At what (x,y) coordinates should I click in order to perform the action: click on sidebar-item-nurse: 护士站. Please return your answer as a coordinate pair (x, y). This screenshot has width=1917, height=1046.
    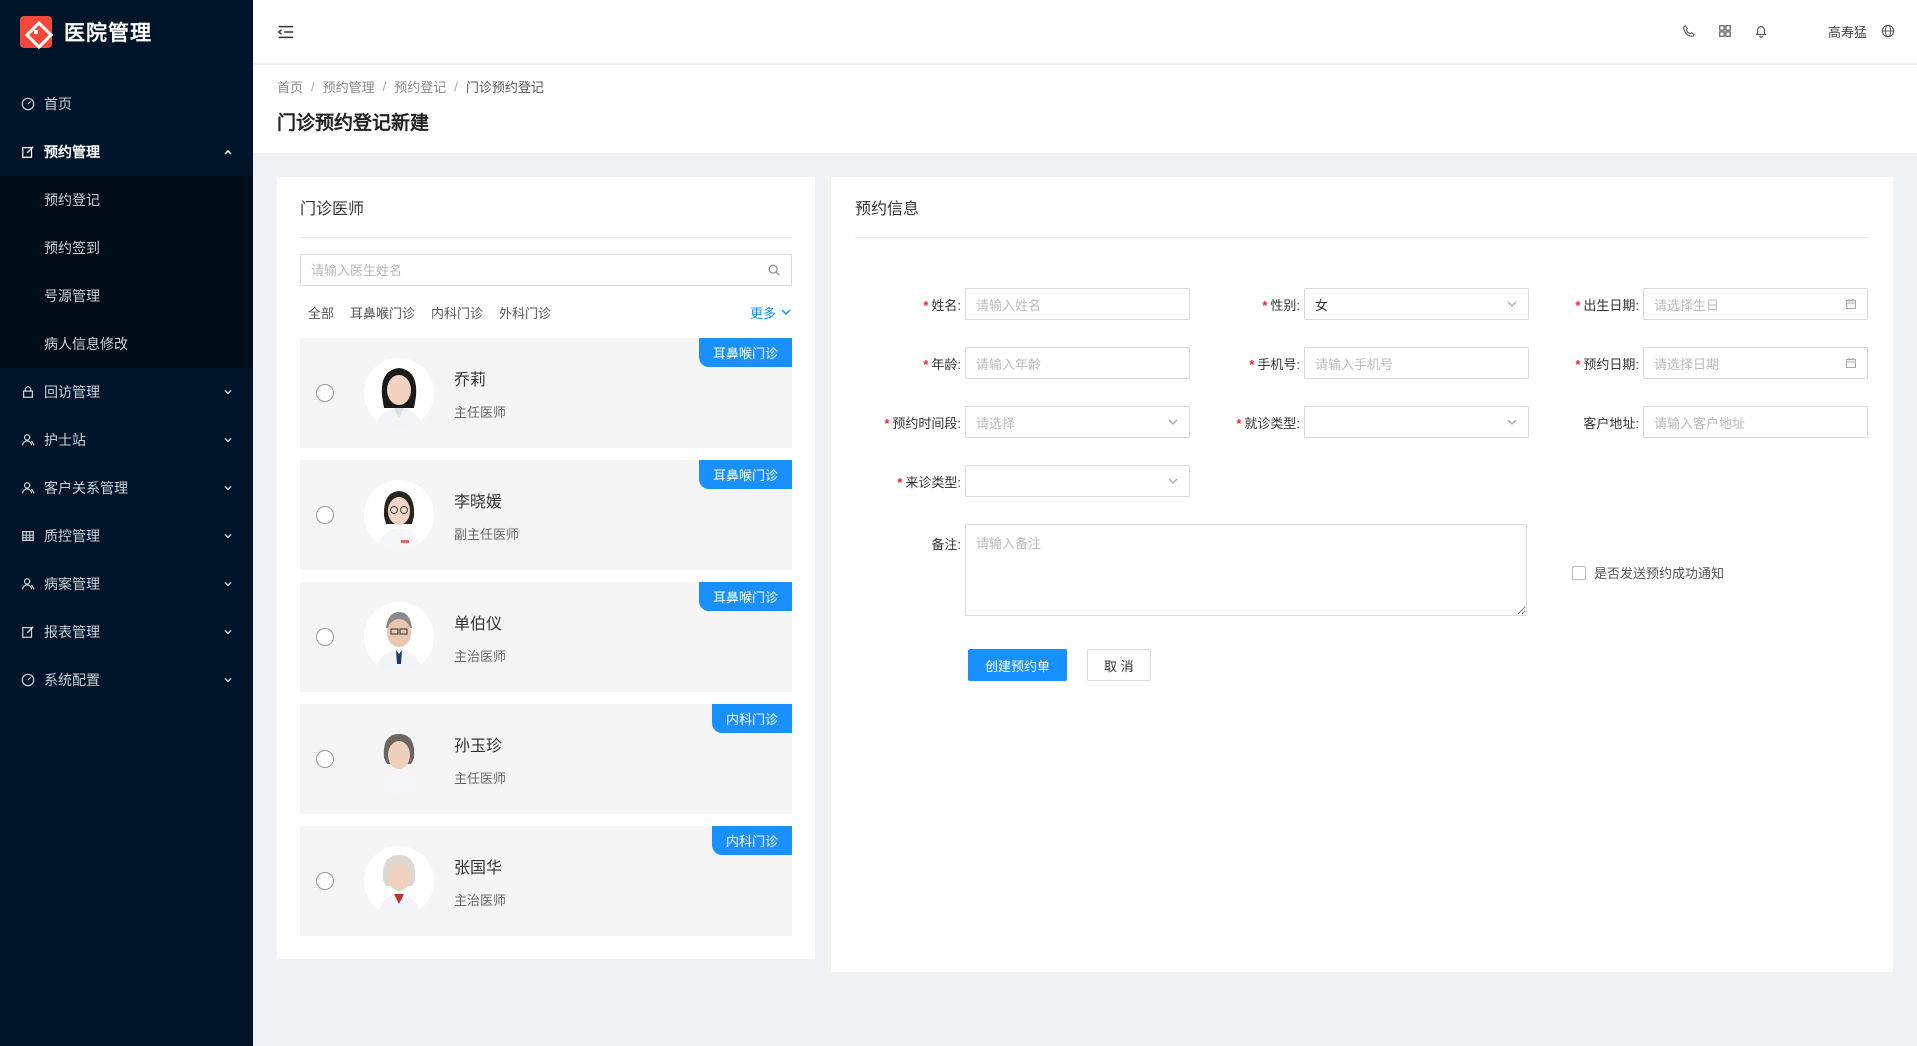
    Looking at the image, I should click on (126, 440).